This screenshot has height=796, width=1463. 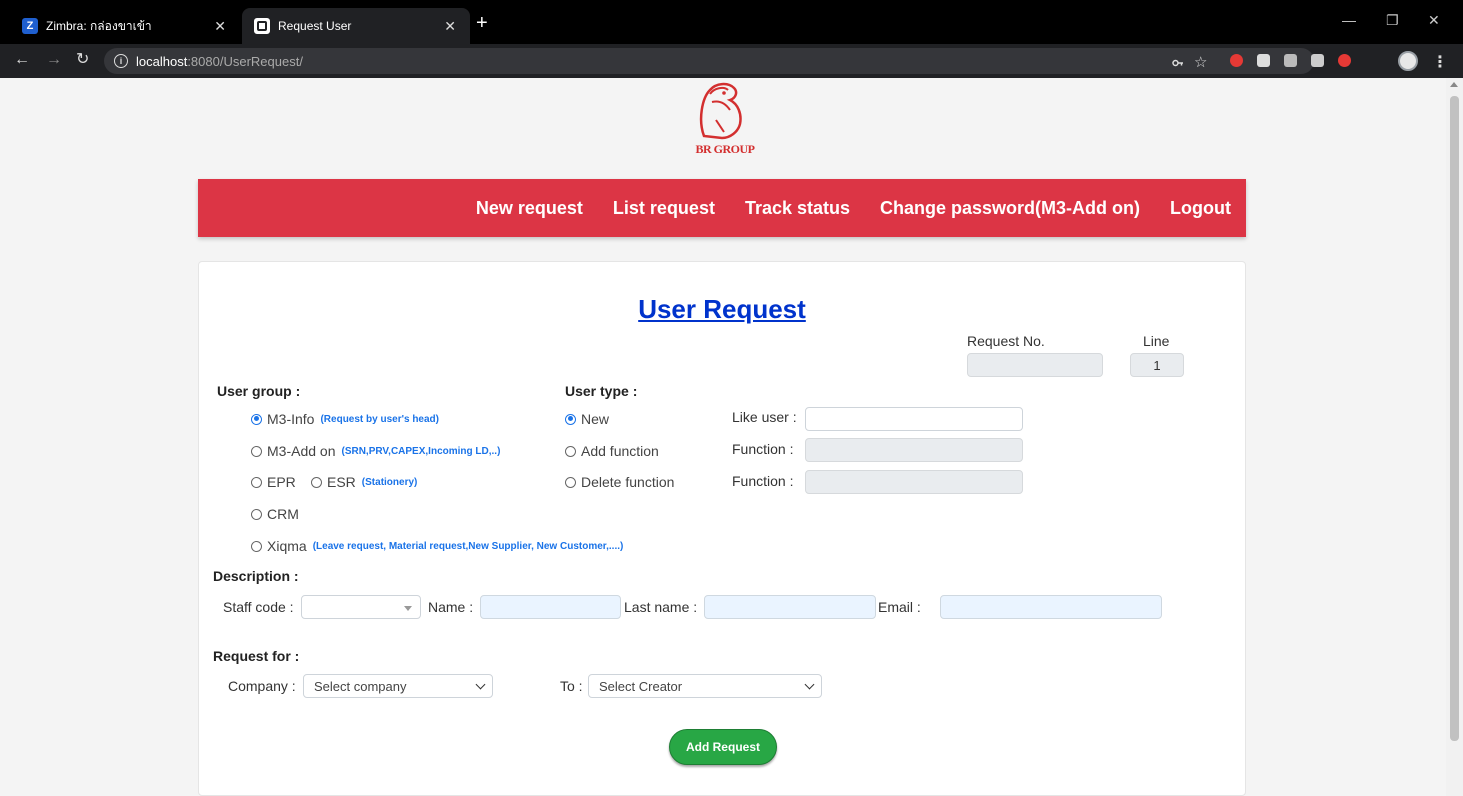 I want to click on new-tab-icon: +, so click(x=482, y=23).